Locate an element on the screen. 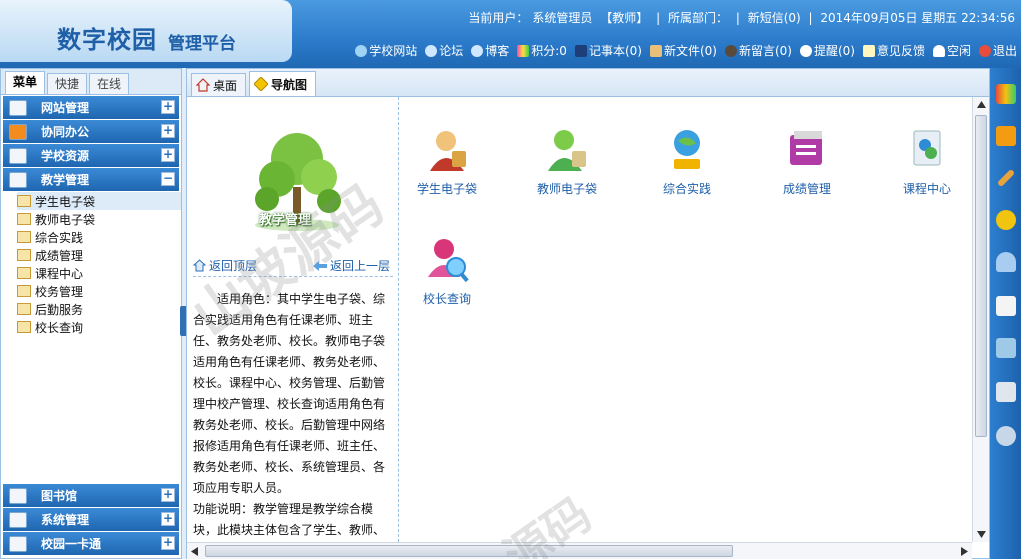  app-practice: 综合实践 is located at coordinates (687, 162).